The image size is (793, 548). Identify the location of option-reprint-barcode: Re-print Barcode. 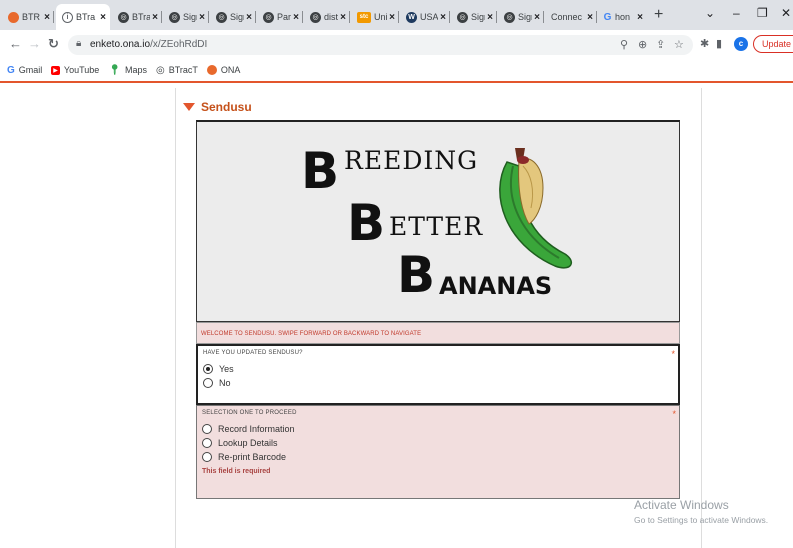
(438, 457).